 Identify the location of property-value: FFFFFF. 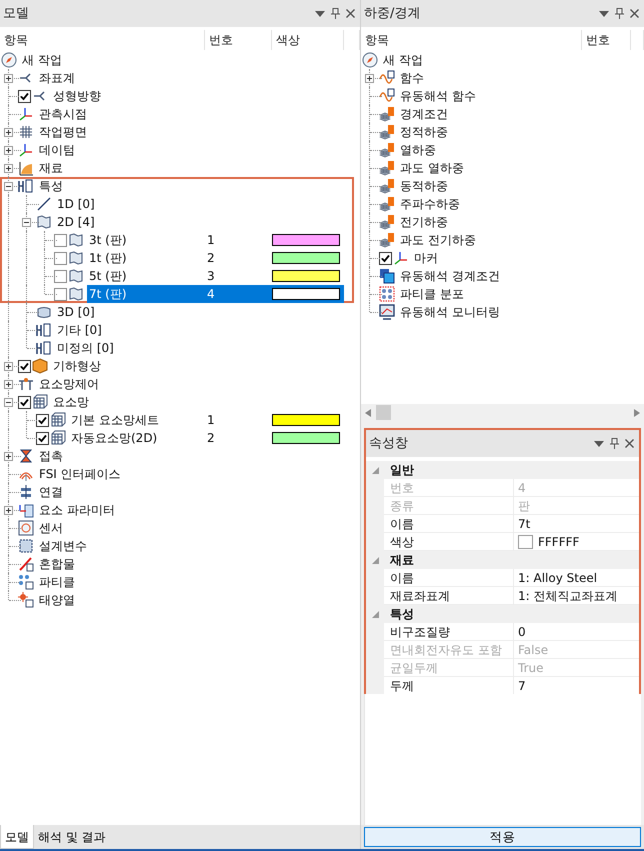
(559, 541).